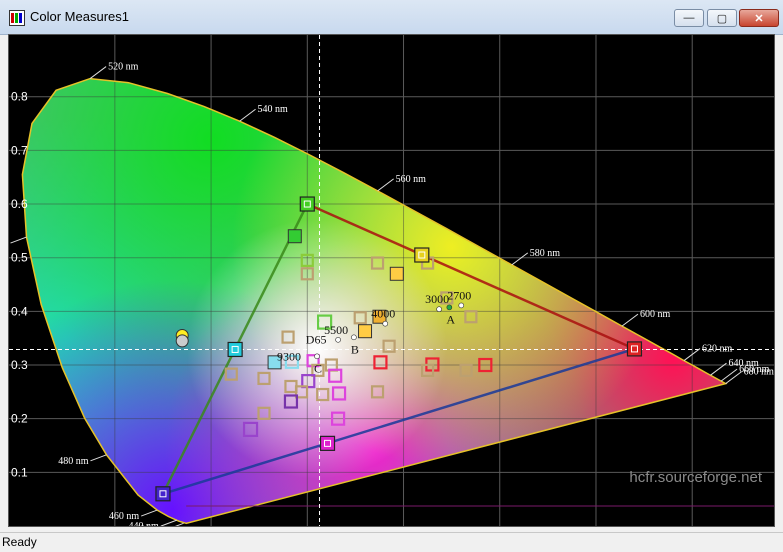  What do you see at coordinates (273, 109) in the screenshot?
I see `wavelength-label: 540 nm` at bounding box center [273, 109].